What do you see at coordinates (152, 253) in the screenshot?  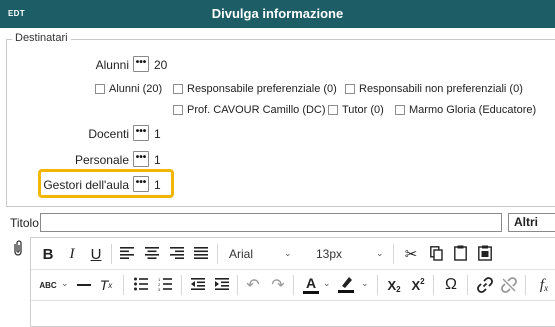 I see `align-center-icon` at bounding box center [152, 253].